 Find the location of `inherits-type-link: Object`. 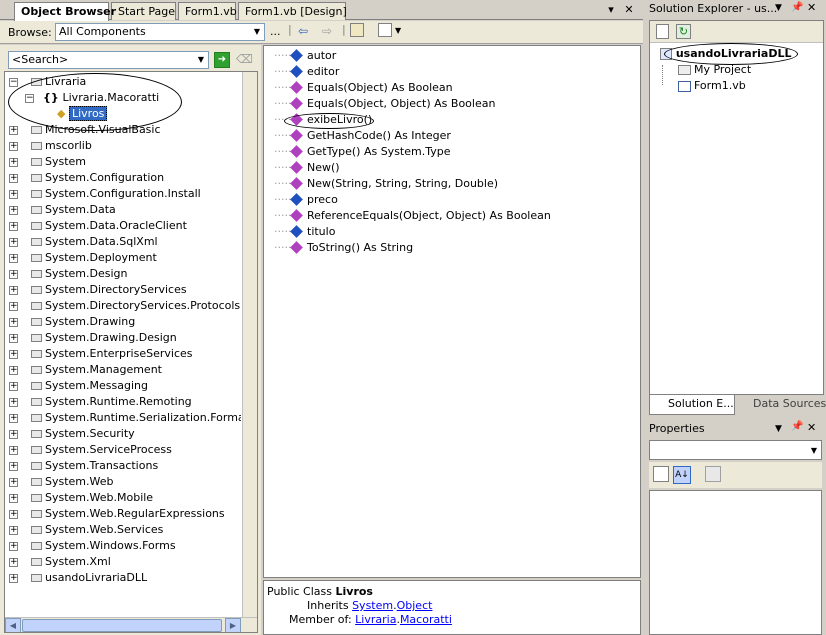

inherits-type-link: Object is located at coordinates (415, 605).